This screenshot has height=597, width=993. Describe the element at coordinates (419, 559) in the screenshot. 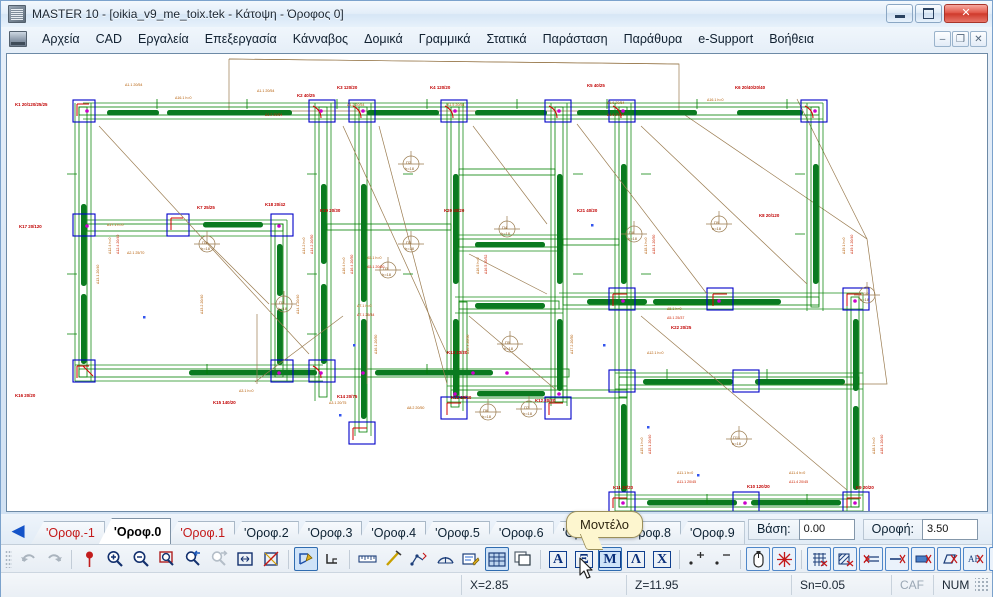

I see `polyline-icon` at that location.